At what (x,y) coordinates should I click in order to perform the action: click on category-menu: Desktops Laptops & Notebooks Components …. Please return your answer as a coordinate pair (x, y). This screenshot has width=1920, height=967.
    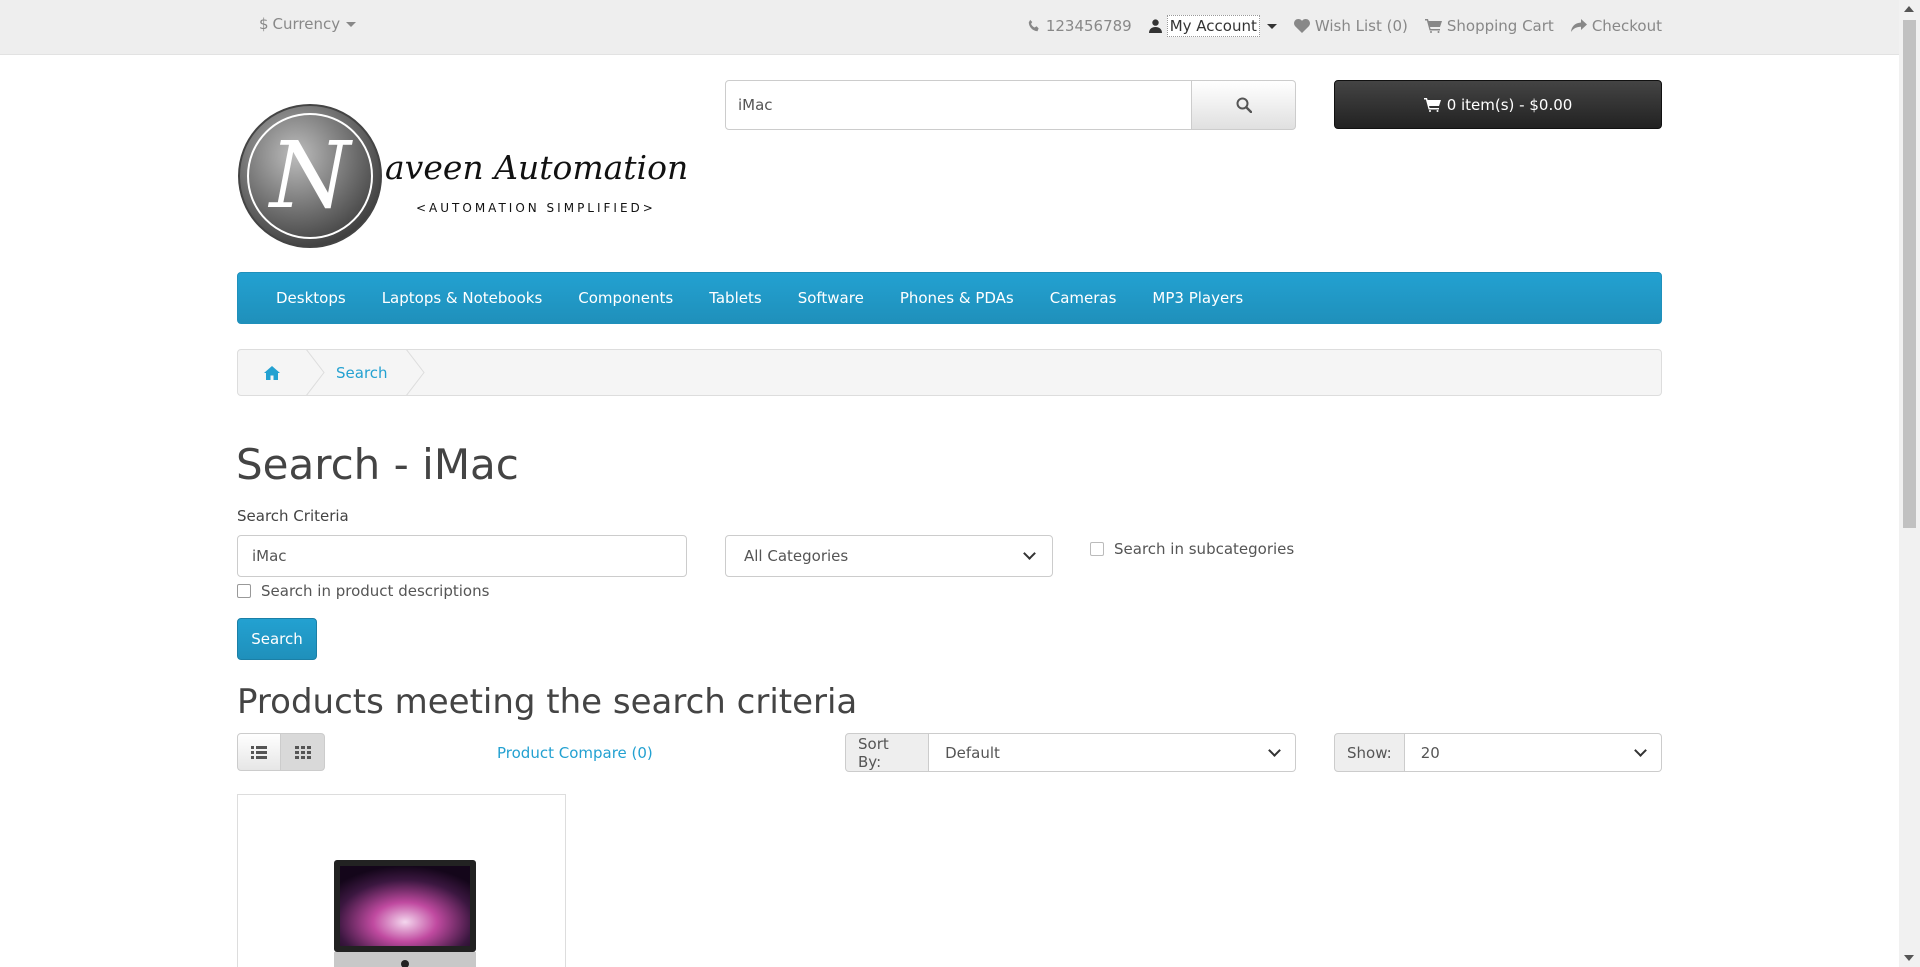
    Looking at the image, I should click on (949, 298).